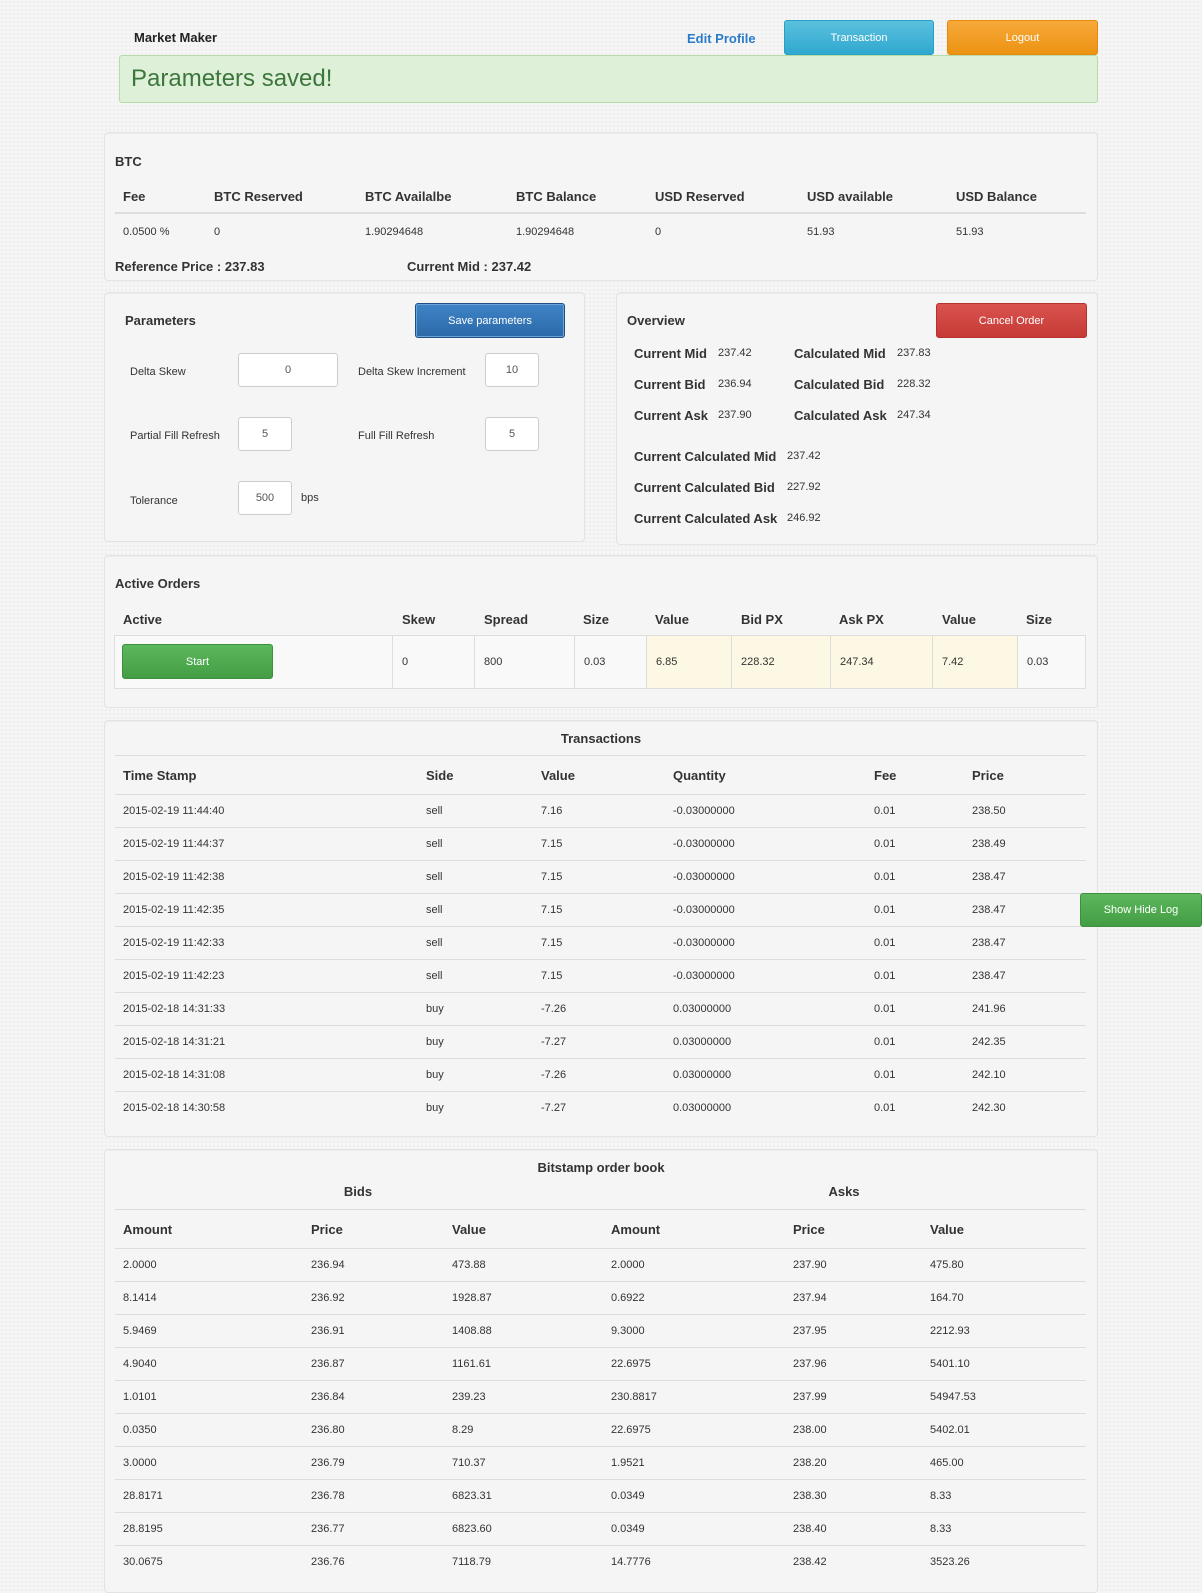 The height and width of the screenshot is (1593, 1202). What do you see at coordinates (1011, 320) in the screenshot?
I see `cancel-order-button: Cancel Order` at bounding box center [1011, 320].